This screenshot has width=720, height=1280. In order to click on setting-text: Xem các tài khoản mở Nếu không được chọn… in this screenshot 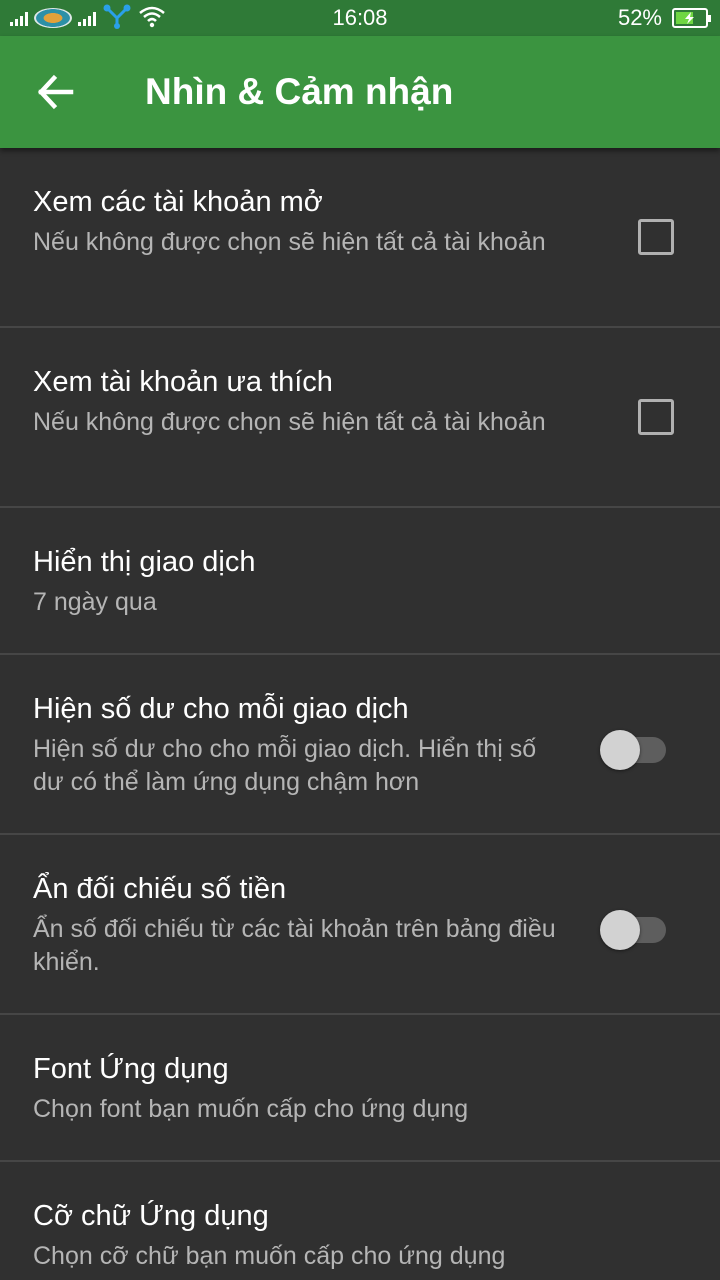, I will do `click(293, 221)`.